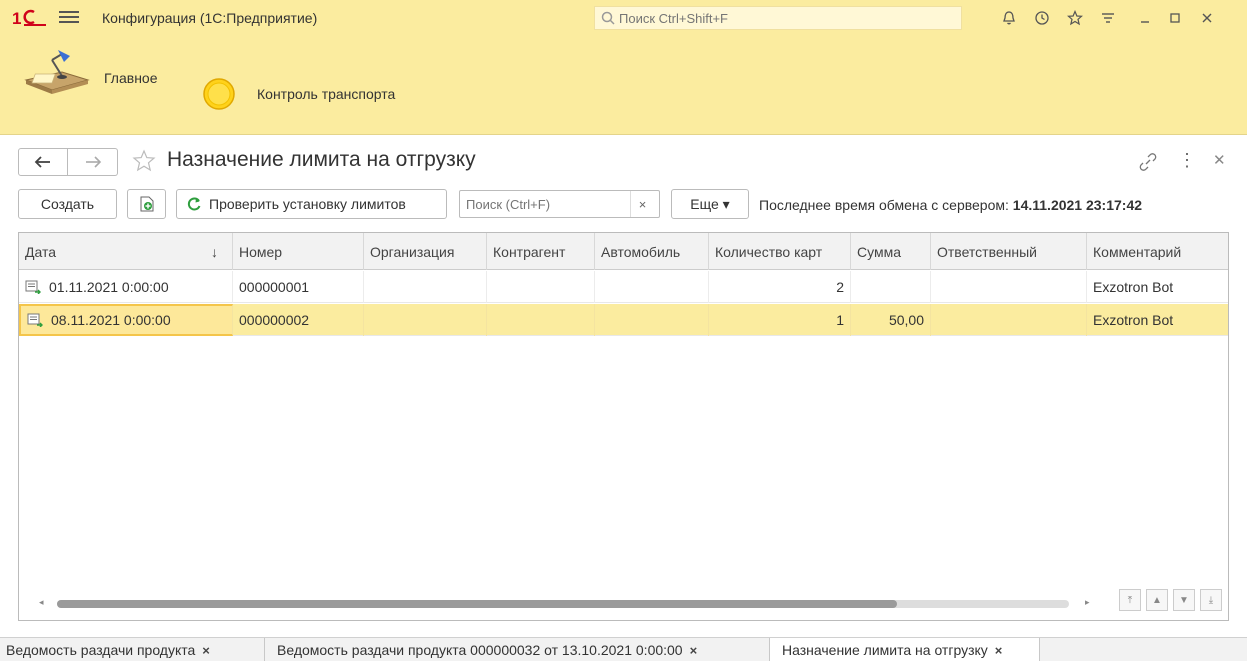 The image size is (1247, 661). I want to click on column-header-date-label: Дата, so click(41, 251).